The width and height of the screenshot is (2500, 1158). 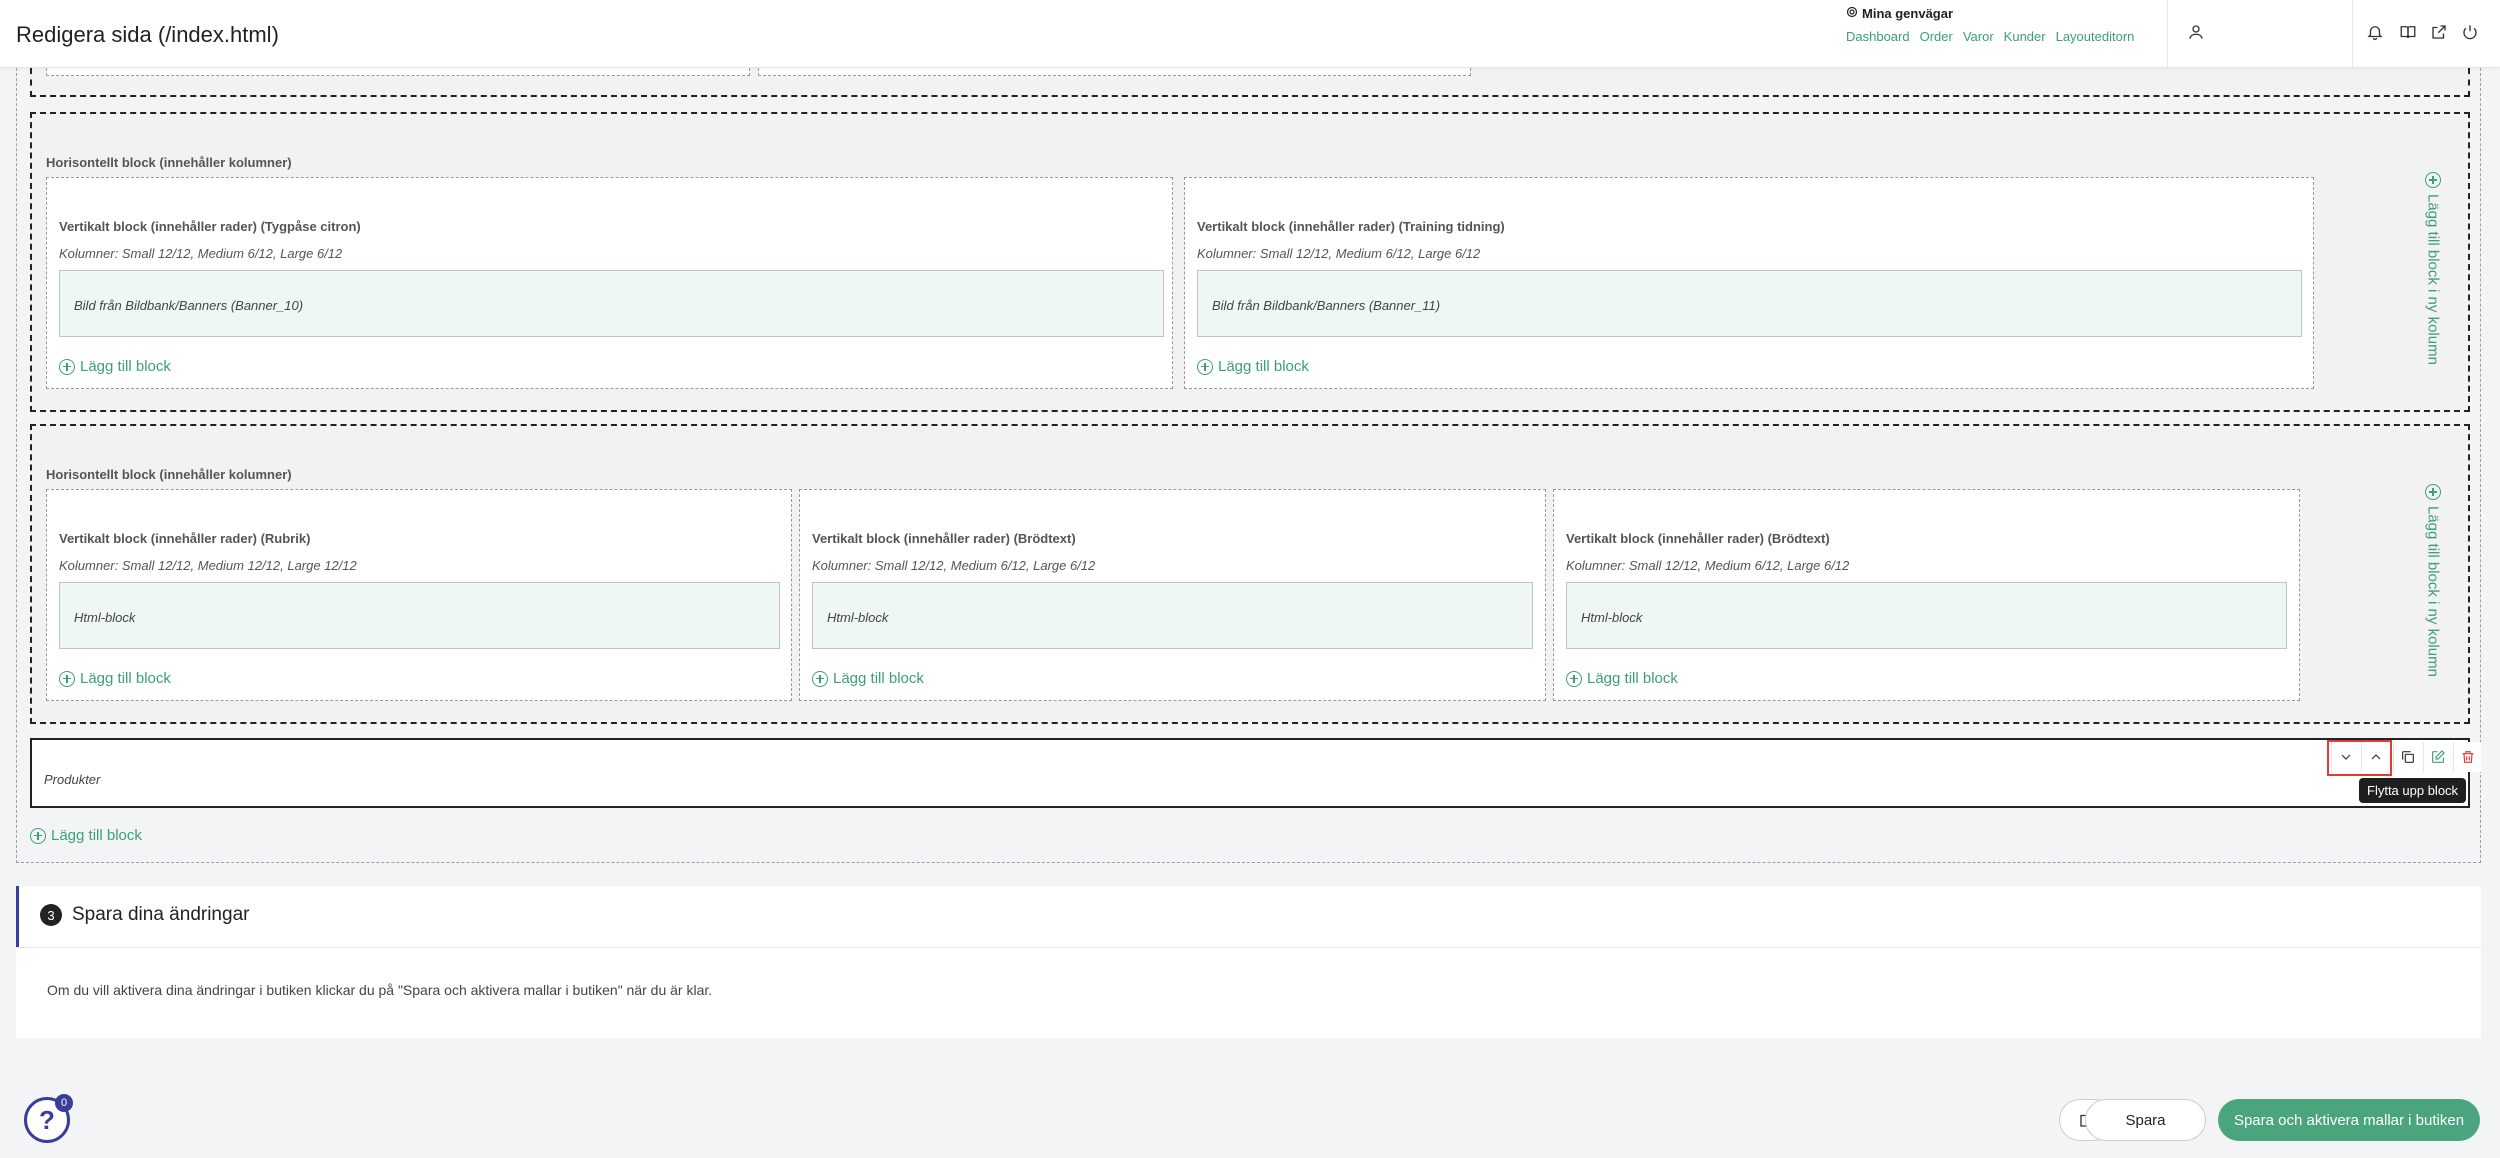 I want to click on block-label: Bild från Bildbank/Banners (Banner_11), so click(x=1326, y=305).